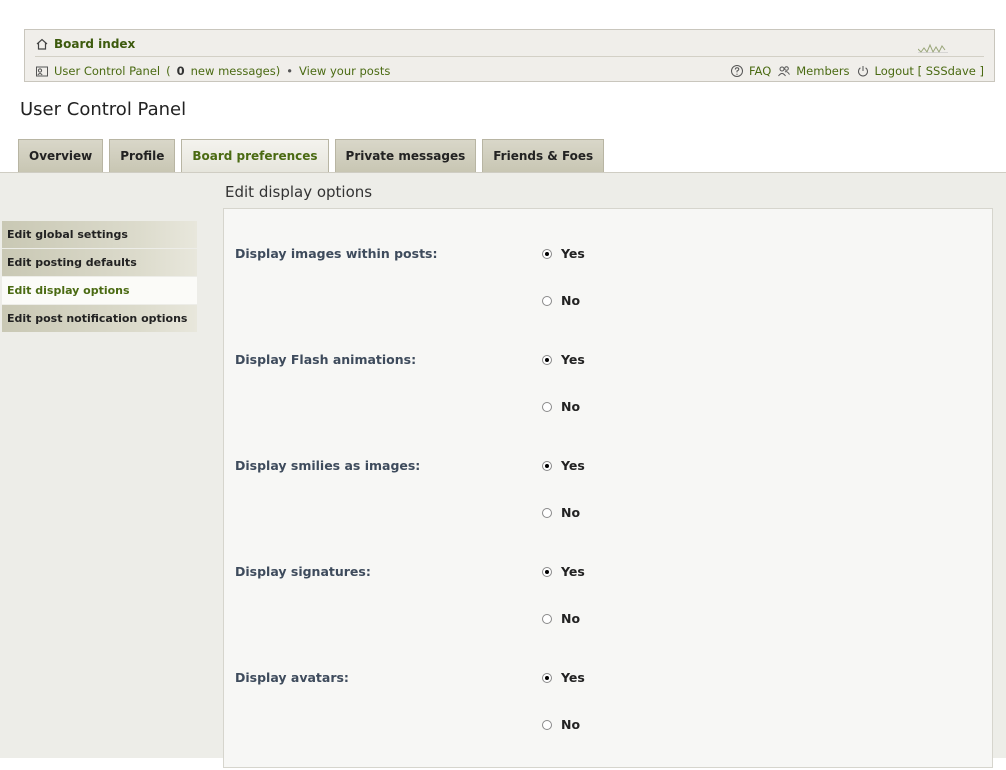 Image resolution: width=1006 pixels, height=770 pixels. I want to click on side-item-display-options: Edit display options, so click(99, 290).